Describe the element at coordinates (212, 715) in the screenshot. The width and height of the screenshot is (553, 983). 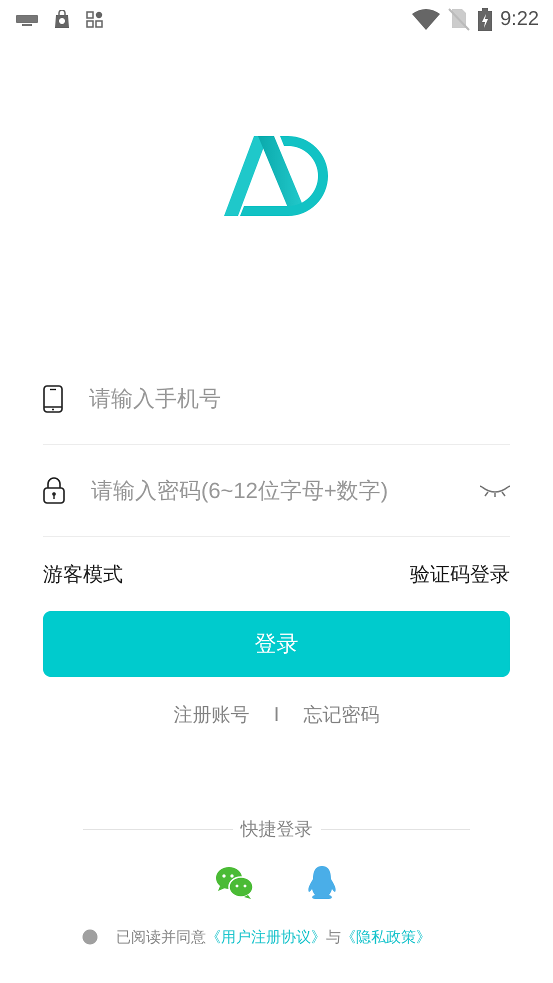
I see `text-link: 注册账号` at that location.